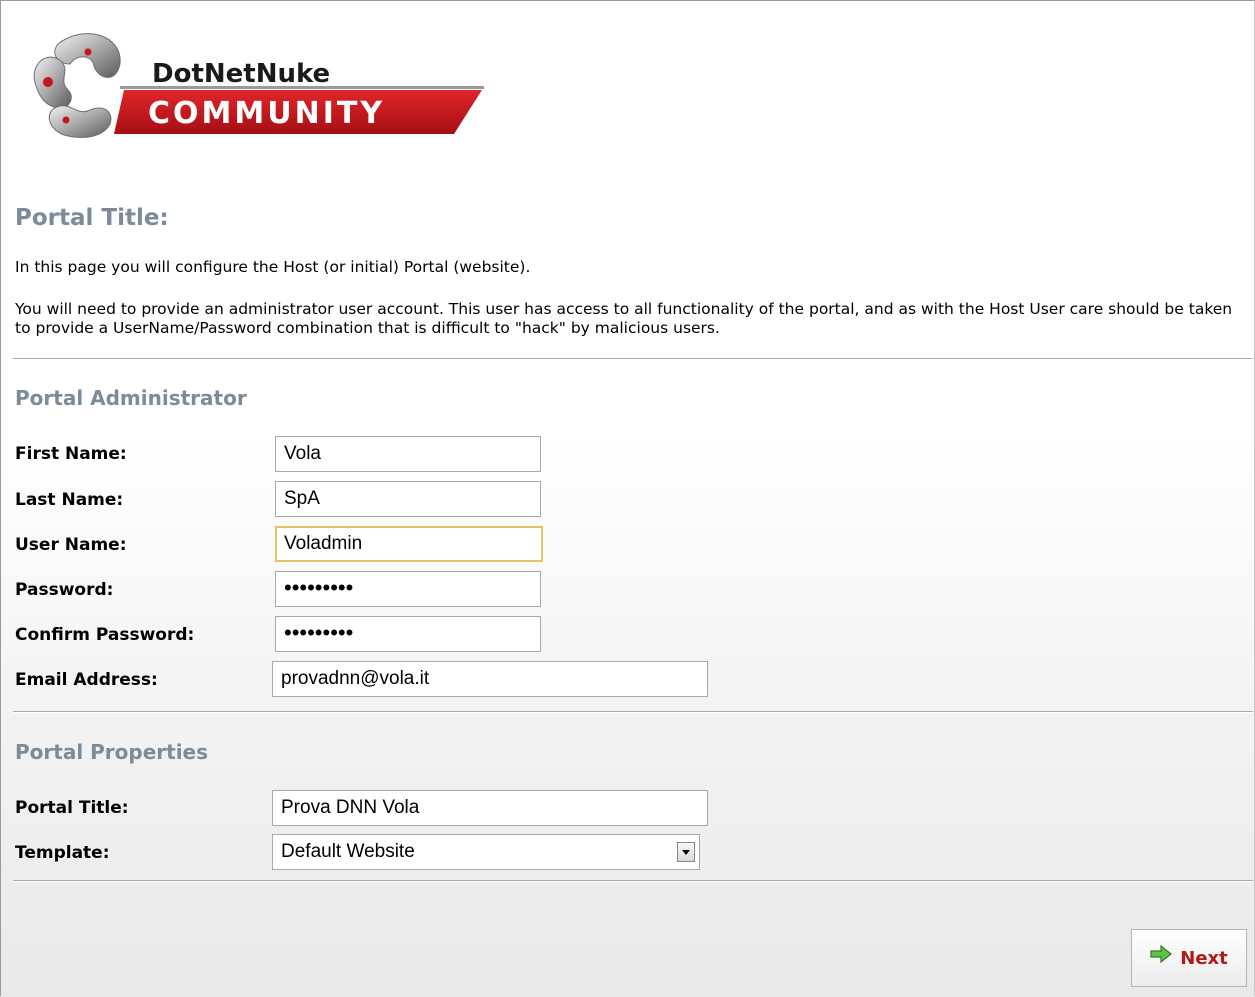  I want to click on email-address-label: Email Address:, so click(86, 680).